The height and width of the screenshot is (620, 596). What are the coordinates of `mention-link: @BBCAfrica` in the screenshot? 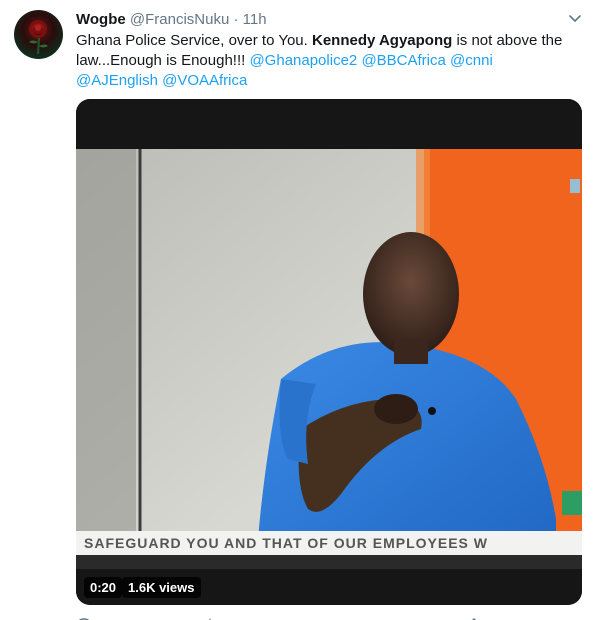 It's located at (403, 60).